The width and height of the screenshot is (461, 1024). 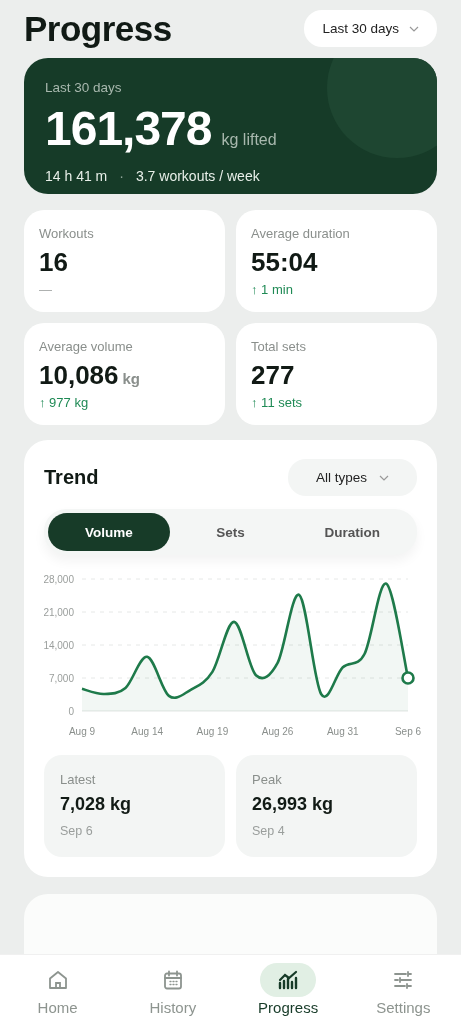 I want to click on total-duration: 14 h 41 m, so click(x=76, y=175).